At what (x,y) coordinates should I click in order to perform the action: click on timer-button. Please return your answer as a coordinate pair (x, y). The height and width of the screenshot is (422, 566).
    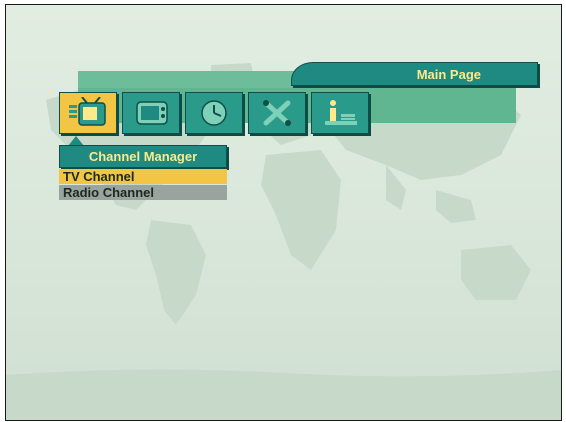
    Looking at the image, I should click on (214, 113).